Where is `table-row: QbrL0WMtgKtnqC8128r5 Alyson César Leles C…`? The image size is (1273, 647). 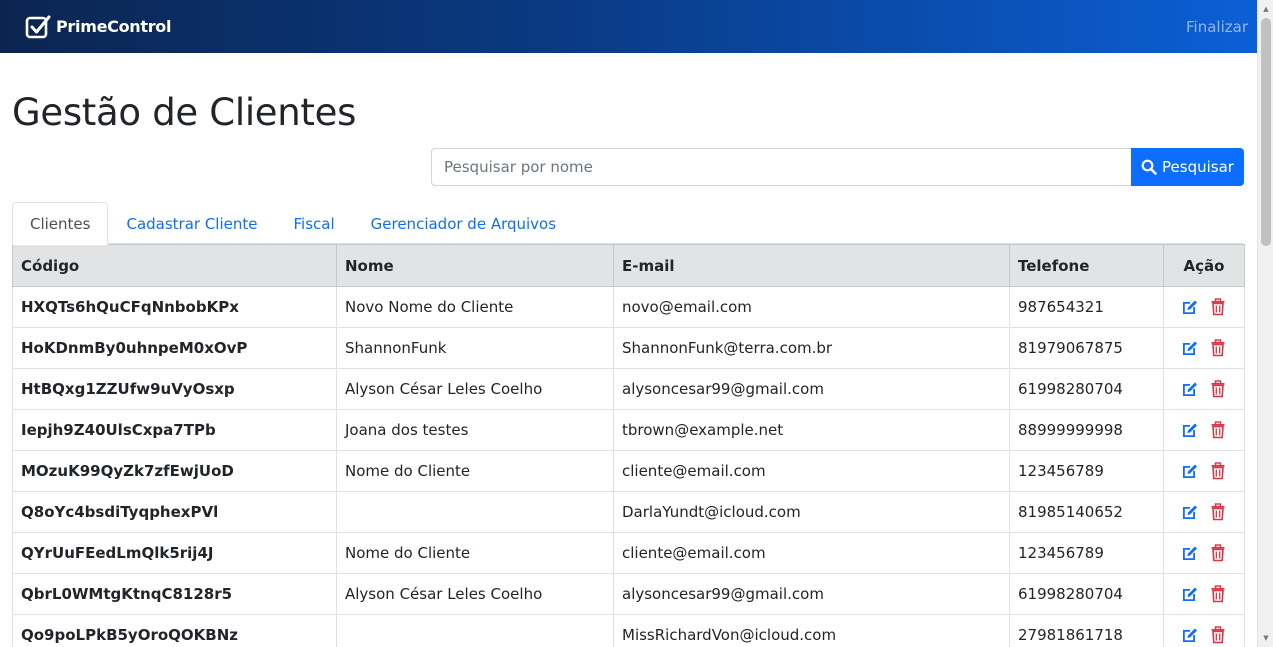
table-row: QbrL0WMtgKtnqC8128r5 Alyson César Leles C… is located at coordinates (628, 594).